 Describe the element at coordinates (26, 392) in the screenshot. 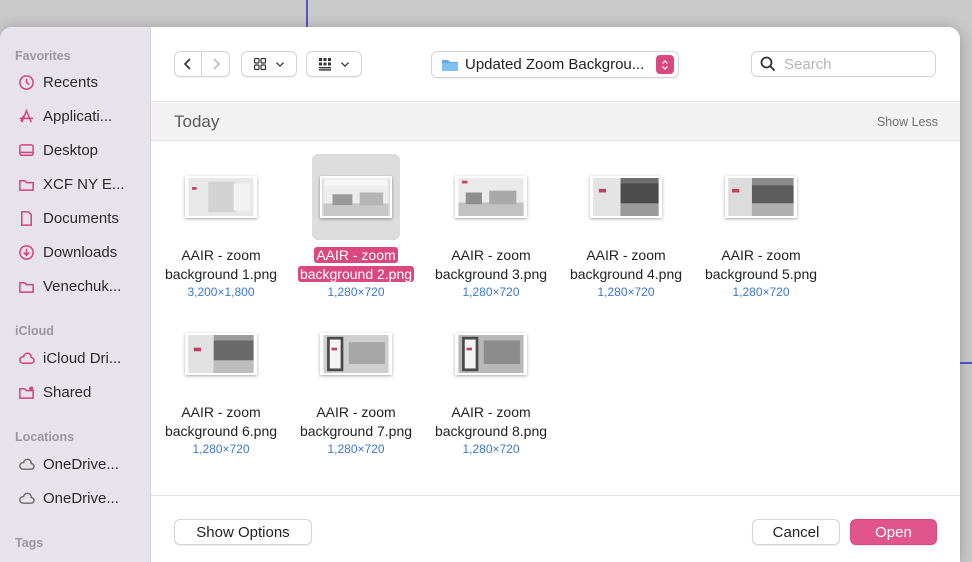

I see `shared-folder-icon` at that location.